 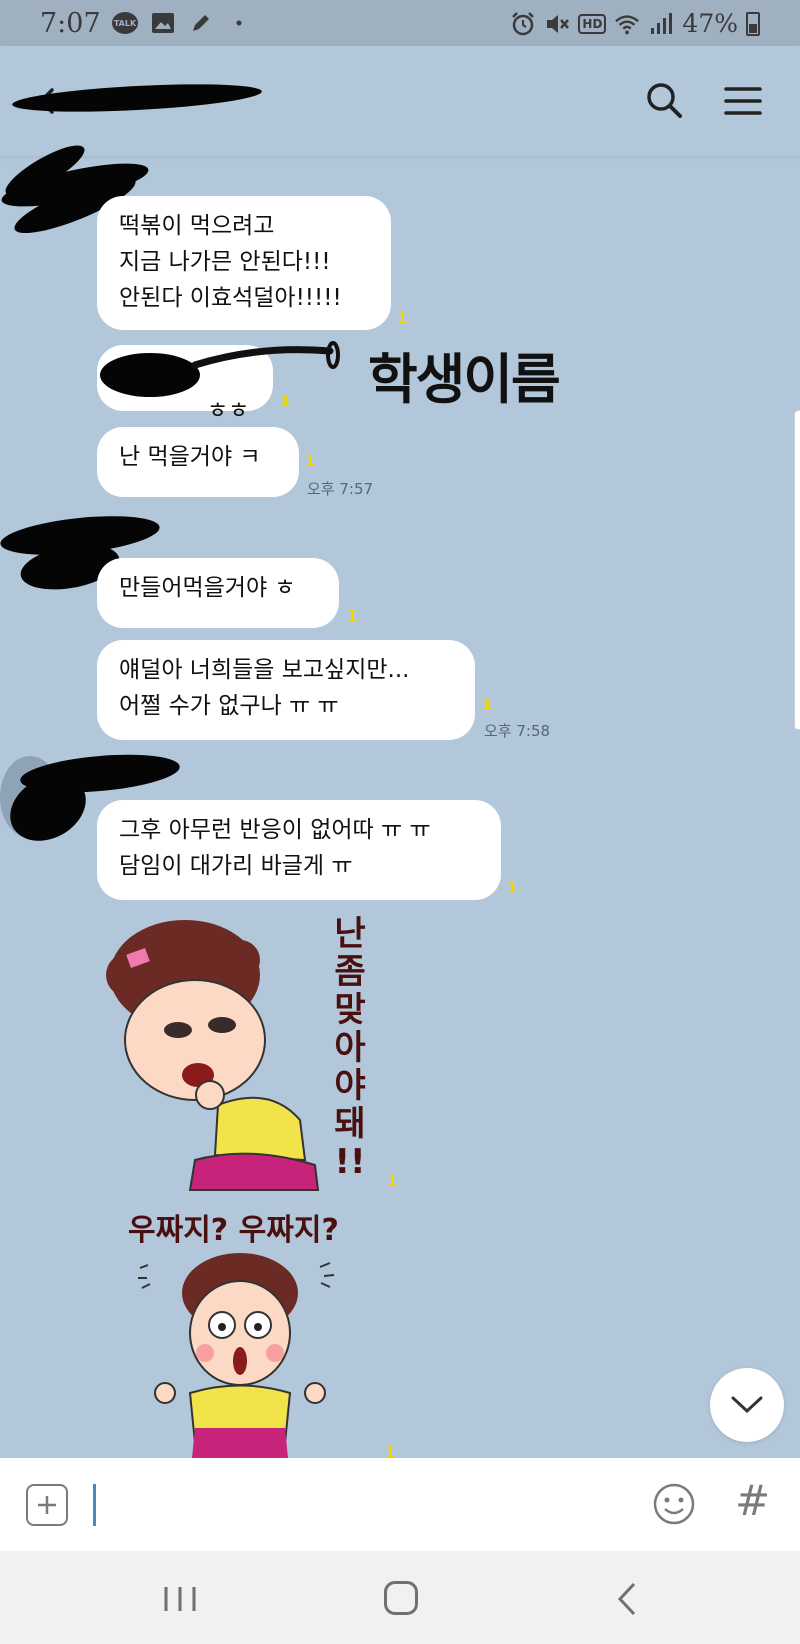 I want to click on redacted-name, so click(x=150, y=375).